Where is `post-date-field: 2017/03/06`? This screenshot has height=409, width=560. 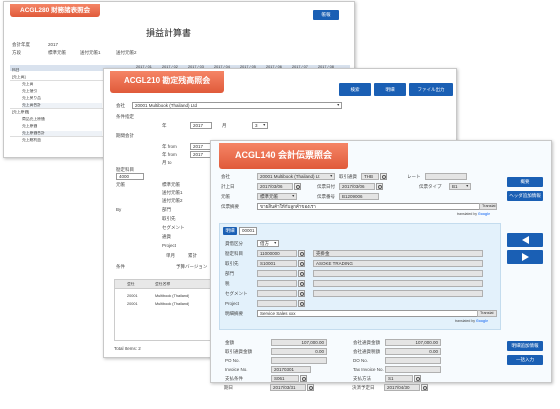
post-date-field: 2017/03/06 is located at coordinates (275, 186).